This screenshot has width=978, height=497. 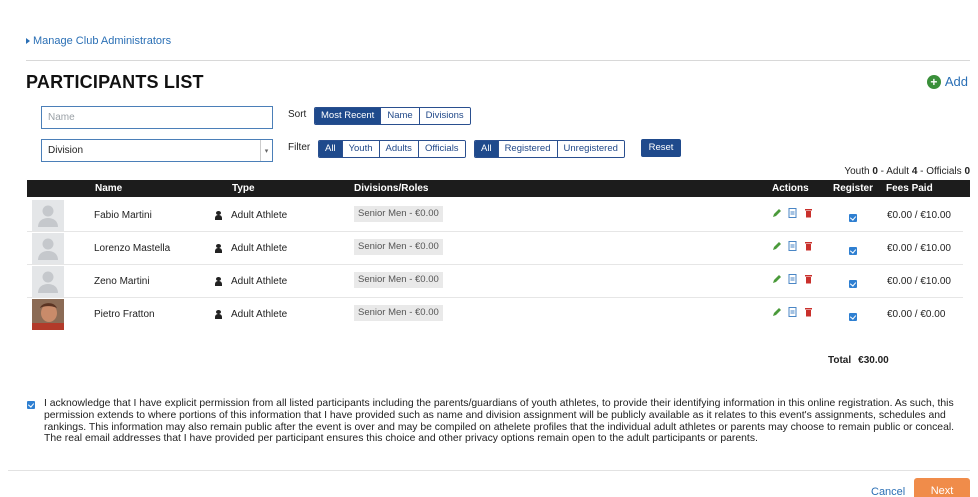 I want to click on filter-adults-button: Adults, so click(x=399, y=149).